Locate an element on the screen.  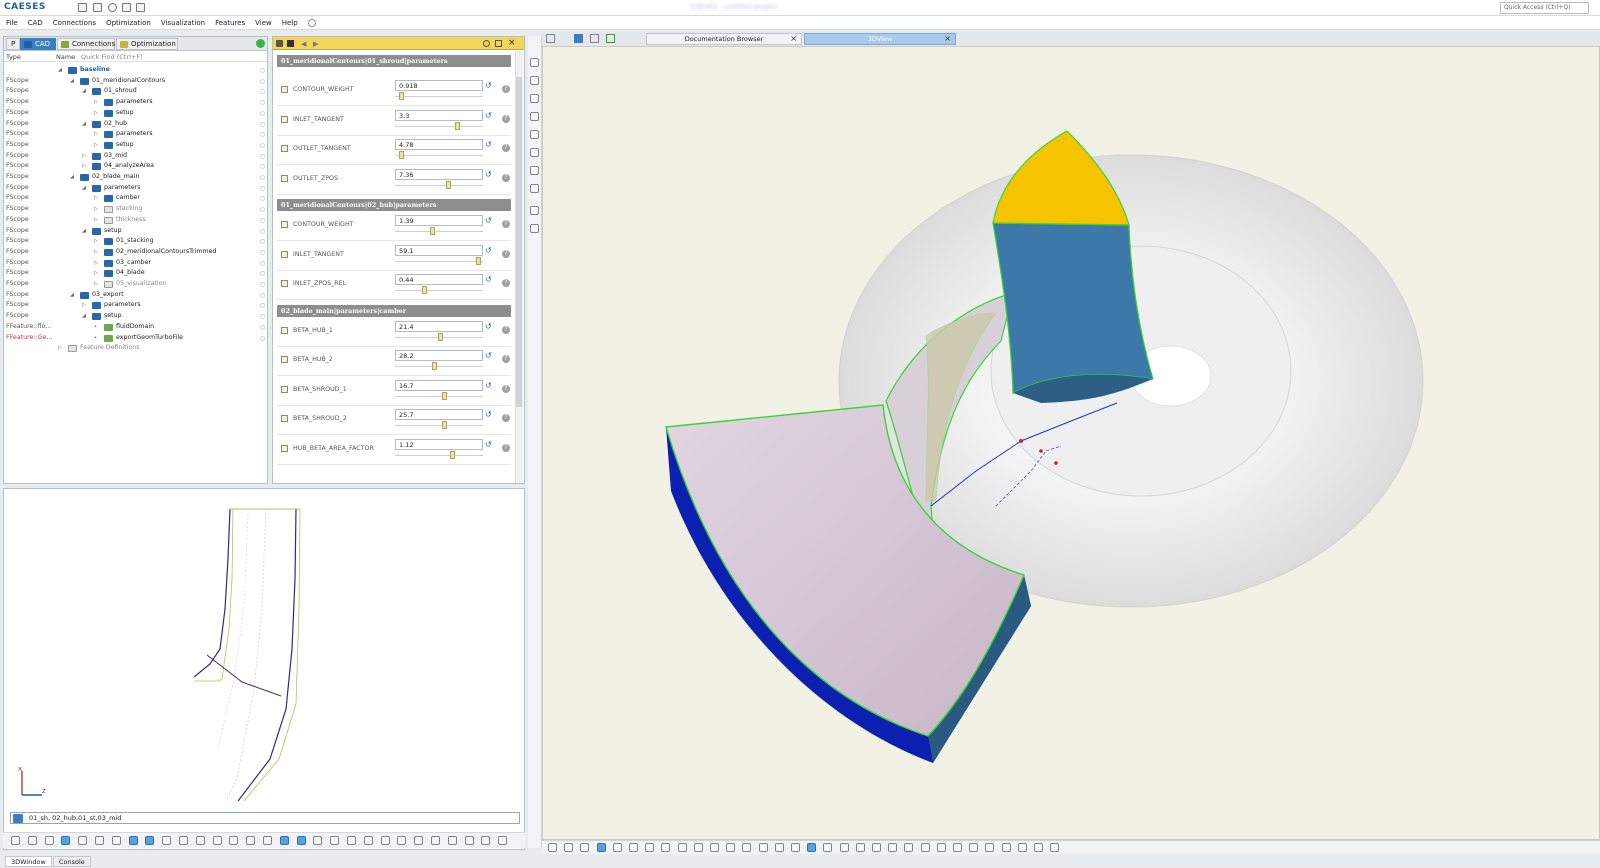
view-single-icon is located at coordinates (594, 38).